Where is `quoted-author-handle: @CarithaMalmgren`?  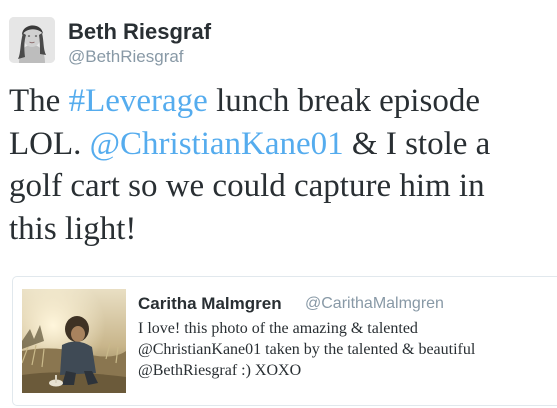 quoted-author-handle: @CarithaMalmgren is located at coordinates (374, 304).